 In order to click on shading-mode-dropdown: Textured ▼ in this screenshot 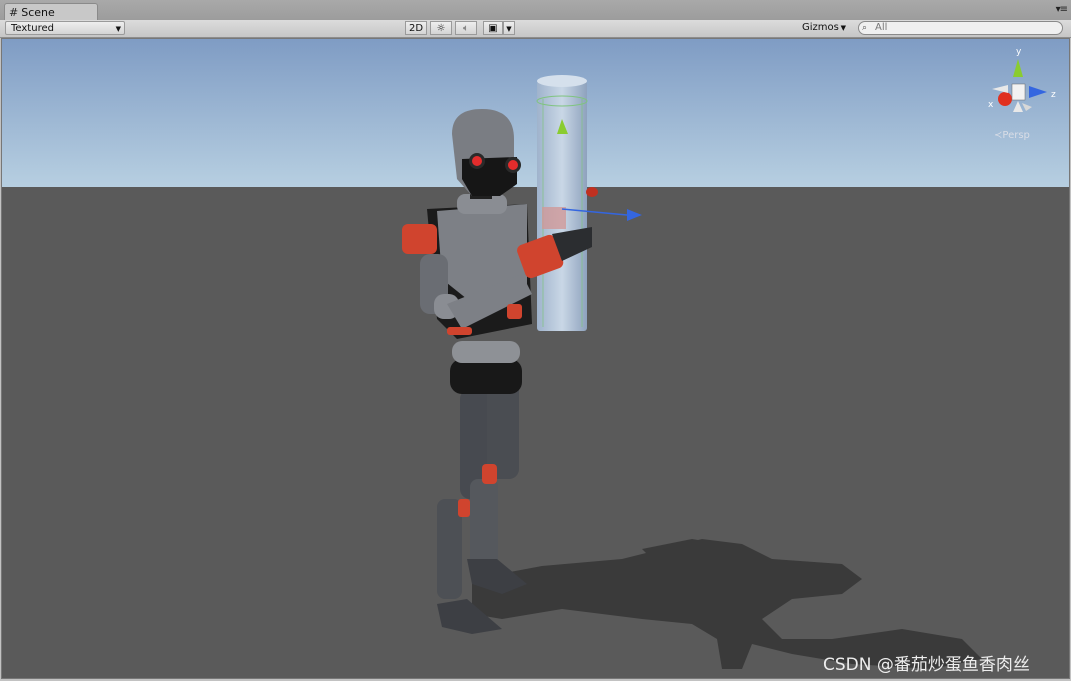, I will do `click(65, 28)`.